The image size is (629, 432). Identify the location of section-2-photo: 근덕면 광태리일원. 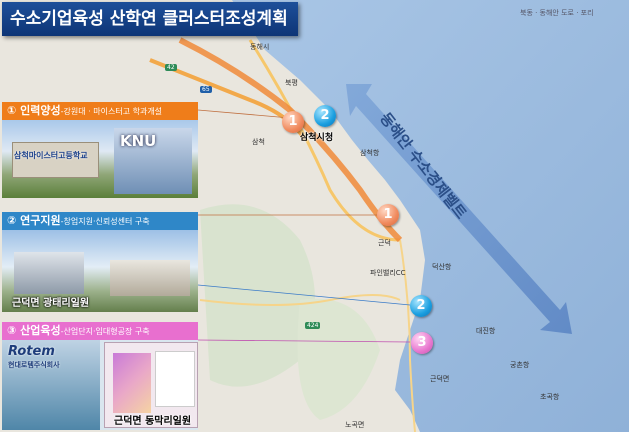
(100, 271).